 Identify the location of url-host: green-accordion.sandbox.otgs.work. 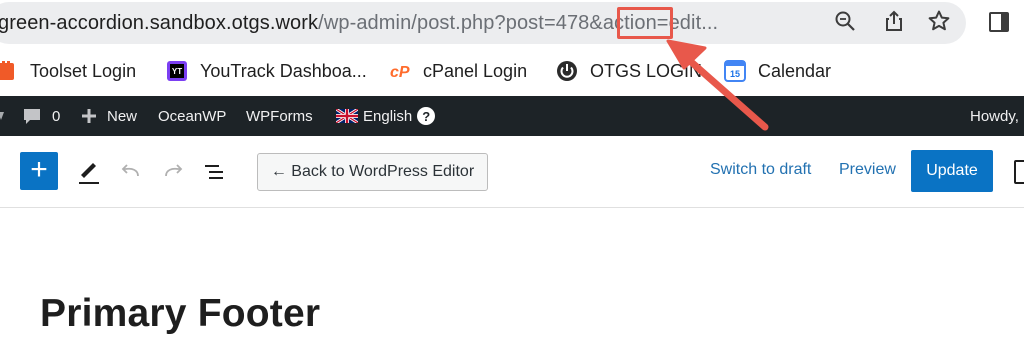
(159, 23).